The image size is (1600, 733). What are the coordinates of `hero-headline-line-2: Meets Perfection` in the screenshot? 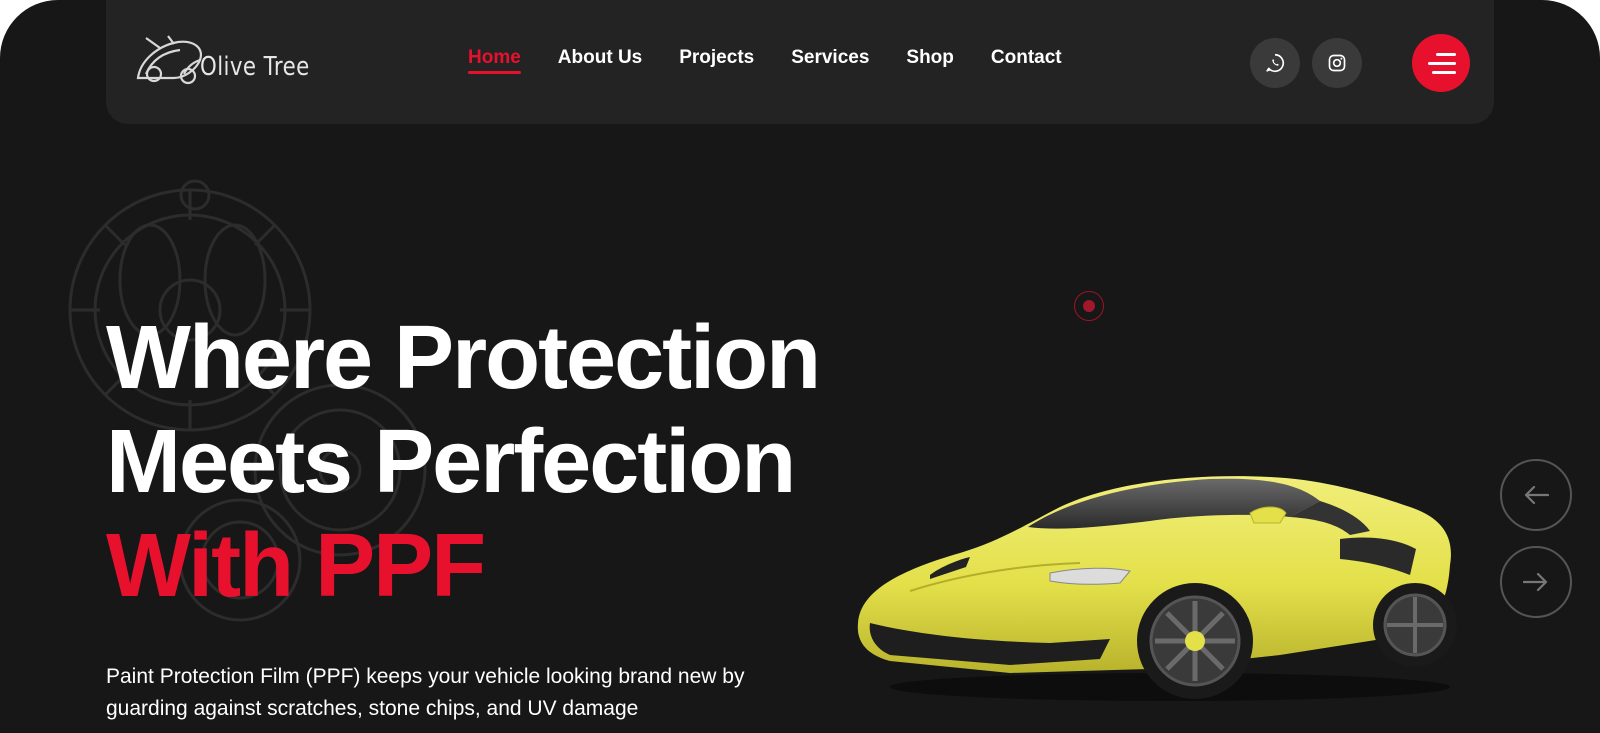 It's located at (451, 462).